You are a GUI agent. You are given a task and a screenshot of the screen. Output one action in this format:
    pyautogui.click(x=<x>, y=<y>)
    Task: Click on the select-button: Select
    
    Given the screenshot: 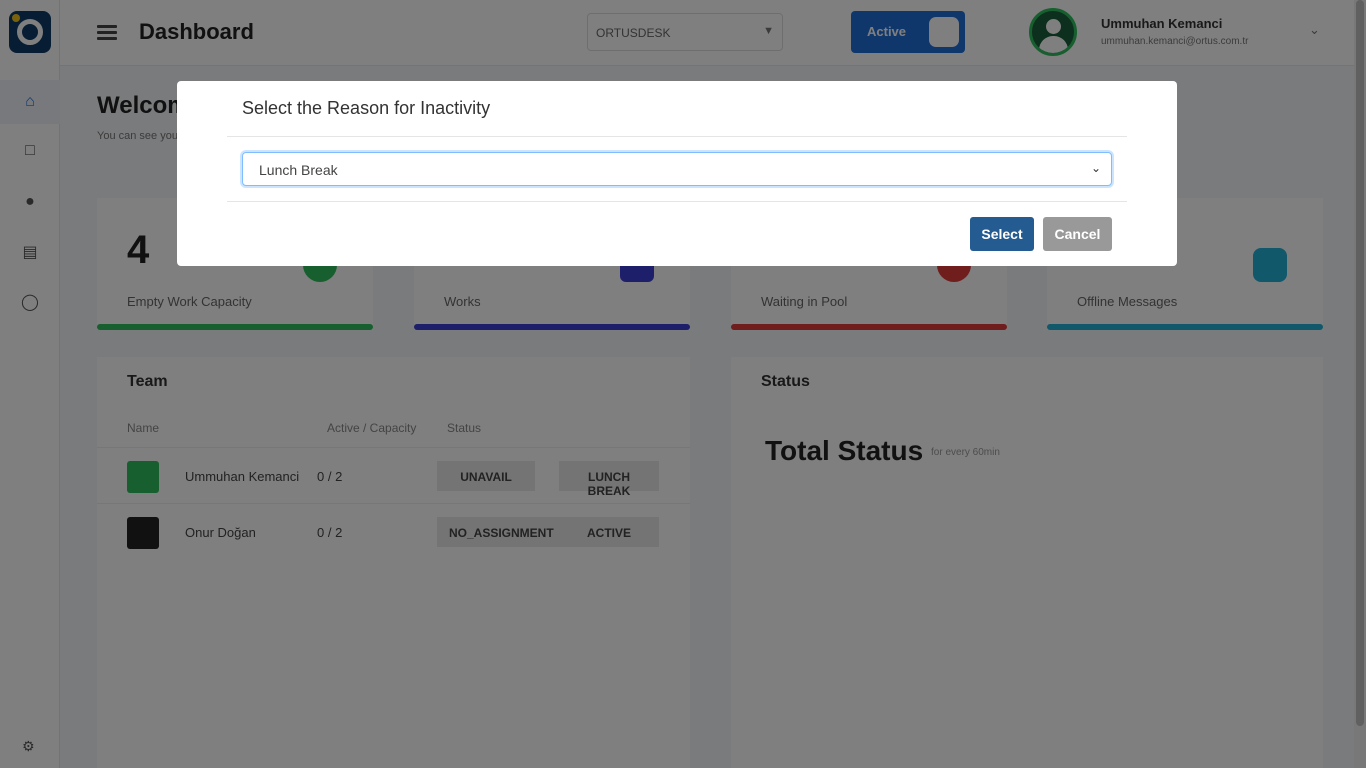 What is the action you would take?
    pyautogui.click(x=1002, y=234)
    